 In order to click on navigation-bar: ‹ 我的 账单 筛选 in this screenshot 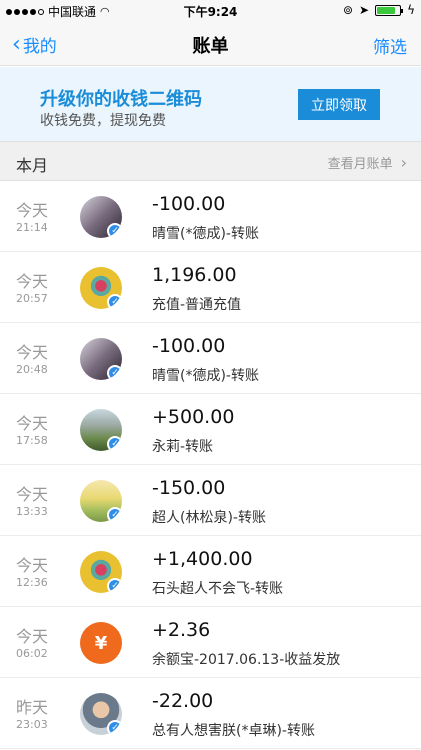, I will do `click(210, 44)`.